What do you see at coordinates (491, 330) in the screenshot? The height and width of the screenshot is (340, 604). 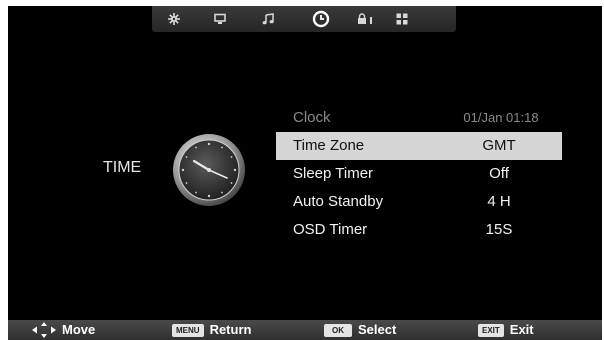 I see `exit-key: EXIT` at bounding box center [491, 330].